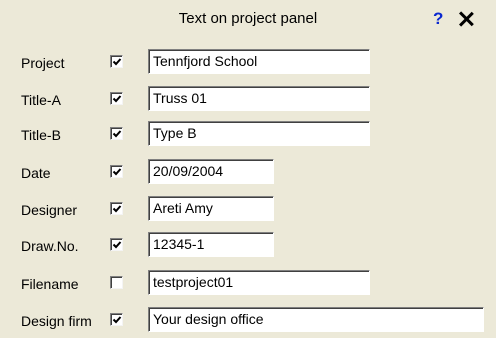  Describe the element at coordinates (211, 244) in the screenshot. I see `draw-no-field: 12345-1` at that location.